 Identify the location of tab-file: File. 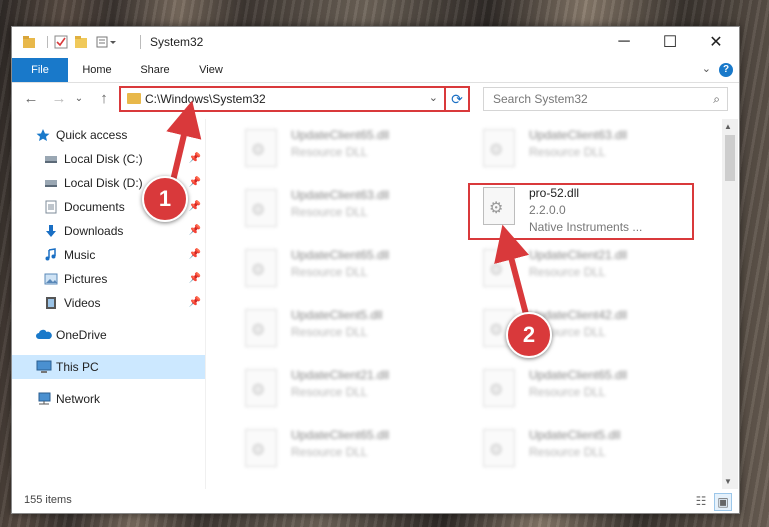
(40, 70).